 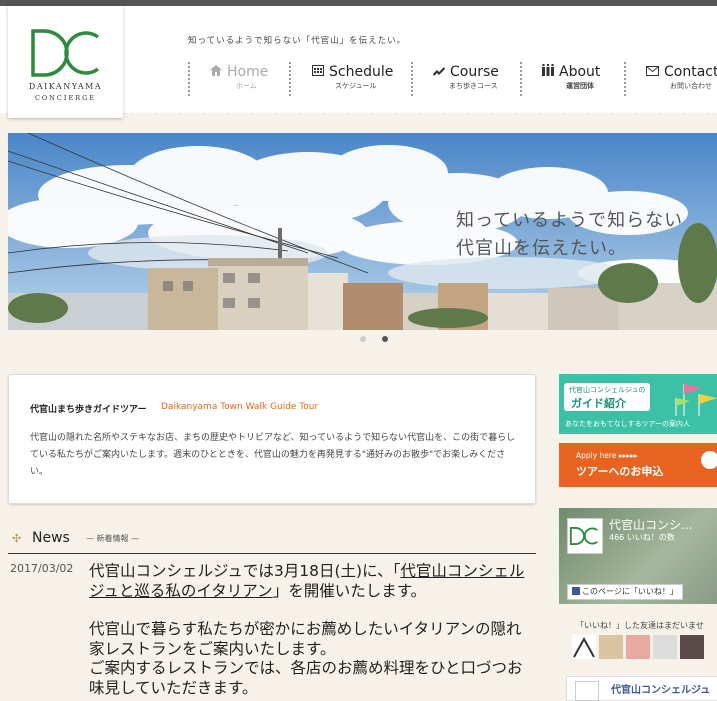 I want to click on slide-dot-active, so click(x=385, y=339).